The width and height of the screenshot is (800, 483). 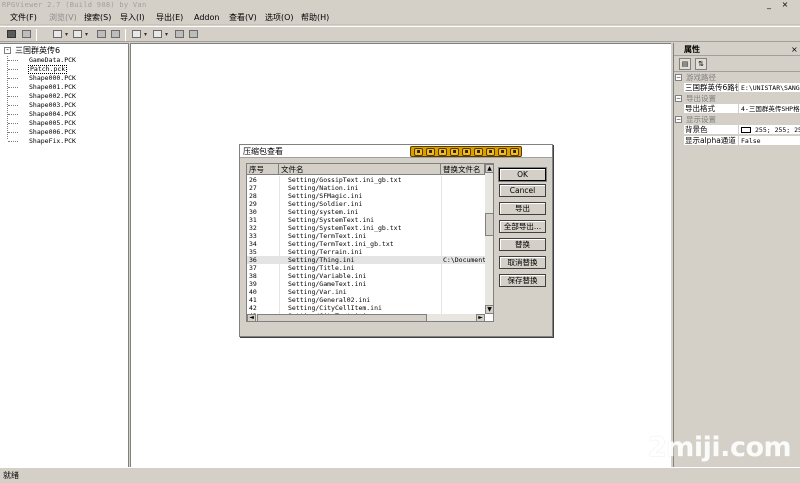 What do you see at coordinates (685, 64) in the screenshot?
I see `categorized-icon: ▤` at bounding box center [685, 64].